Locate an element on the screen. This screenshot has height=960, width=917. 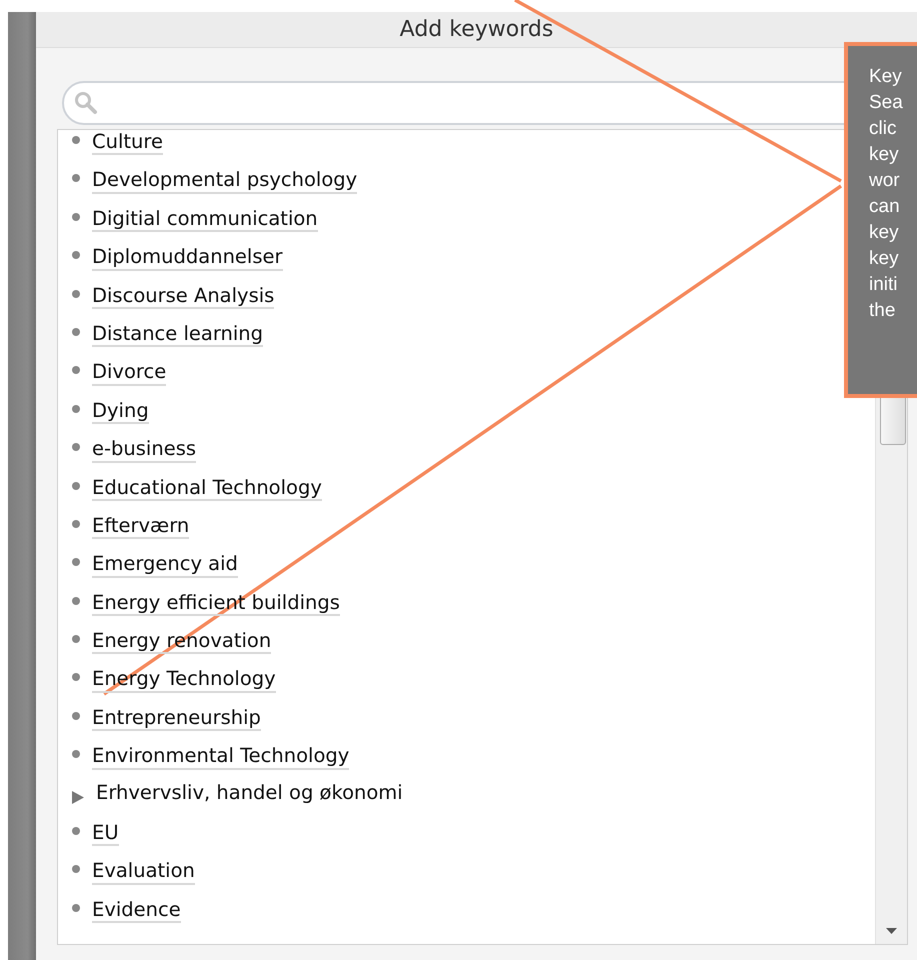
keyword-link: Dying is located at coordinates (120, 411).